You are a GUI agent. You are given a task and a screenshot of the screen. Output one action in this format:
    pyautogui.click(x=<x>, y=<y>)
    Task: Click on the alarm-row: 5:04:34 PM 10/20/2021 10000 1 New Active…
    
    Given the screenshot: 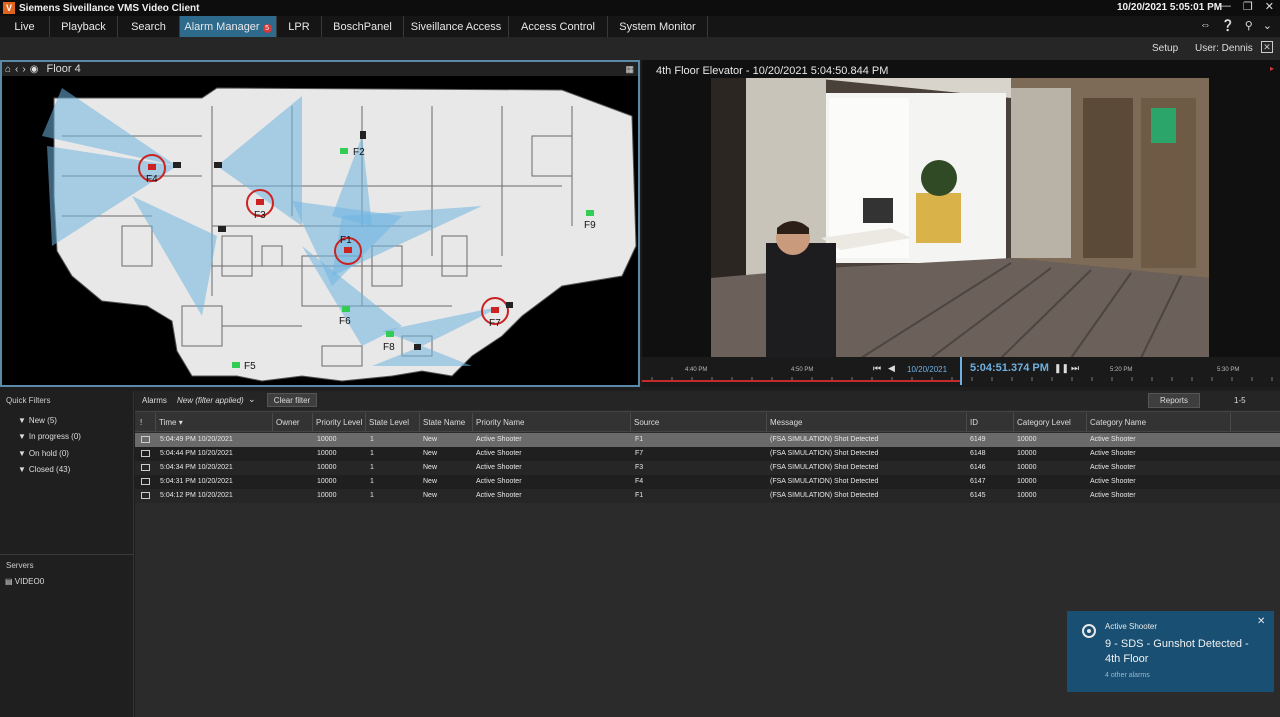 What is the action you would take?
    pyautogui.click(x=707, y=468)
    